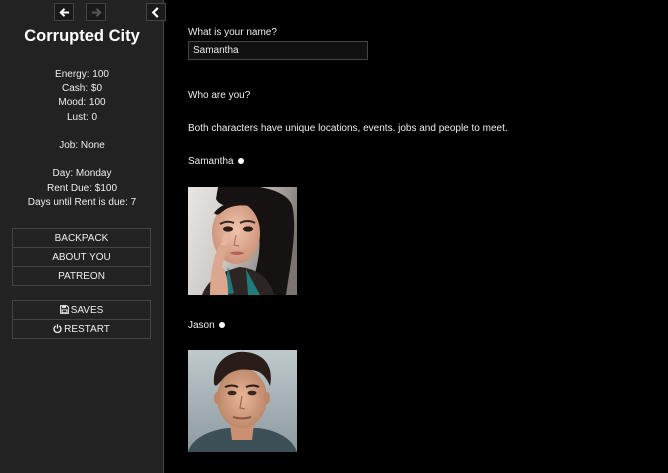  I want to click on samantha-portrait-image, so click(242, 241).